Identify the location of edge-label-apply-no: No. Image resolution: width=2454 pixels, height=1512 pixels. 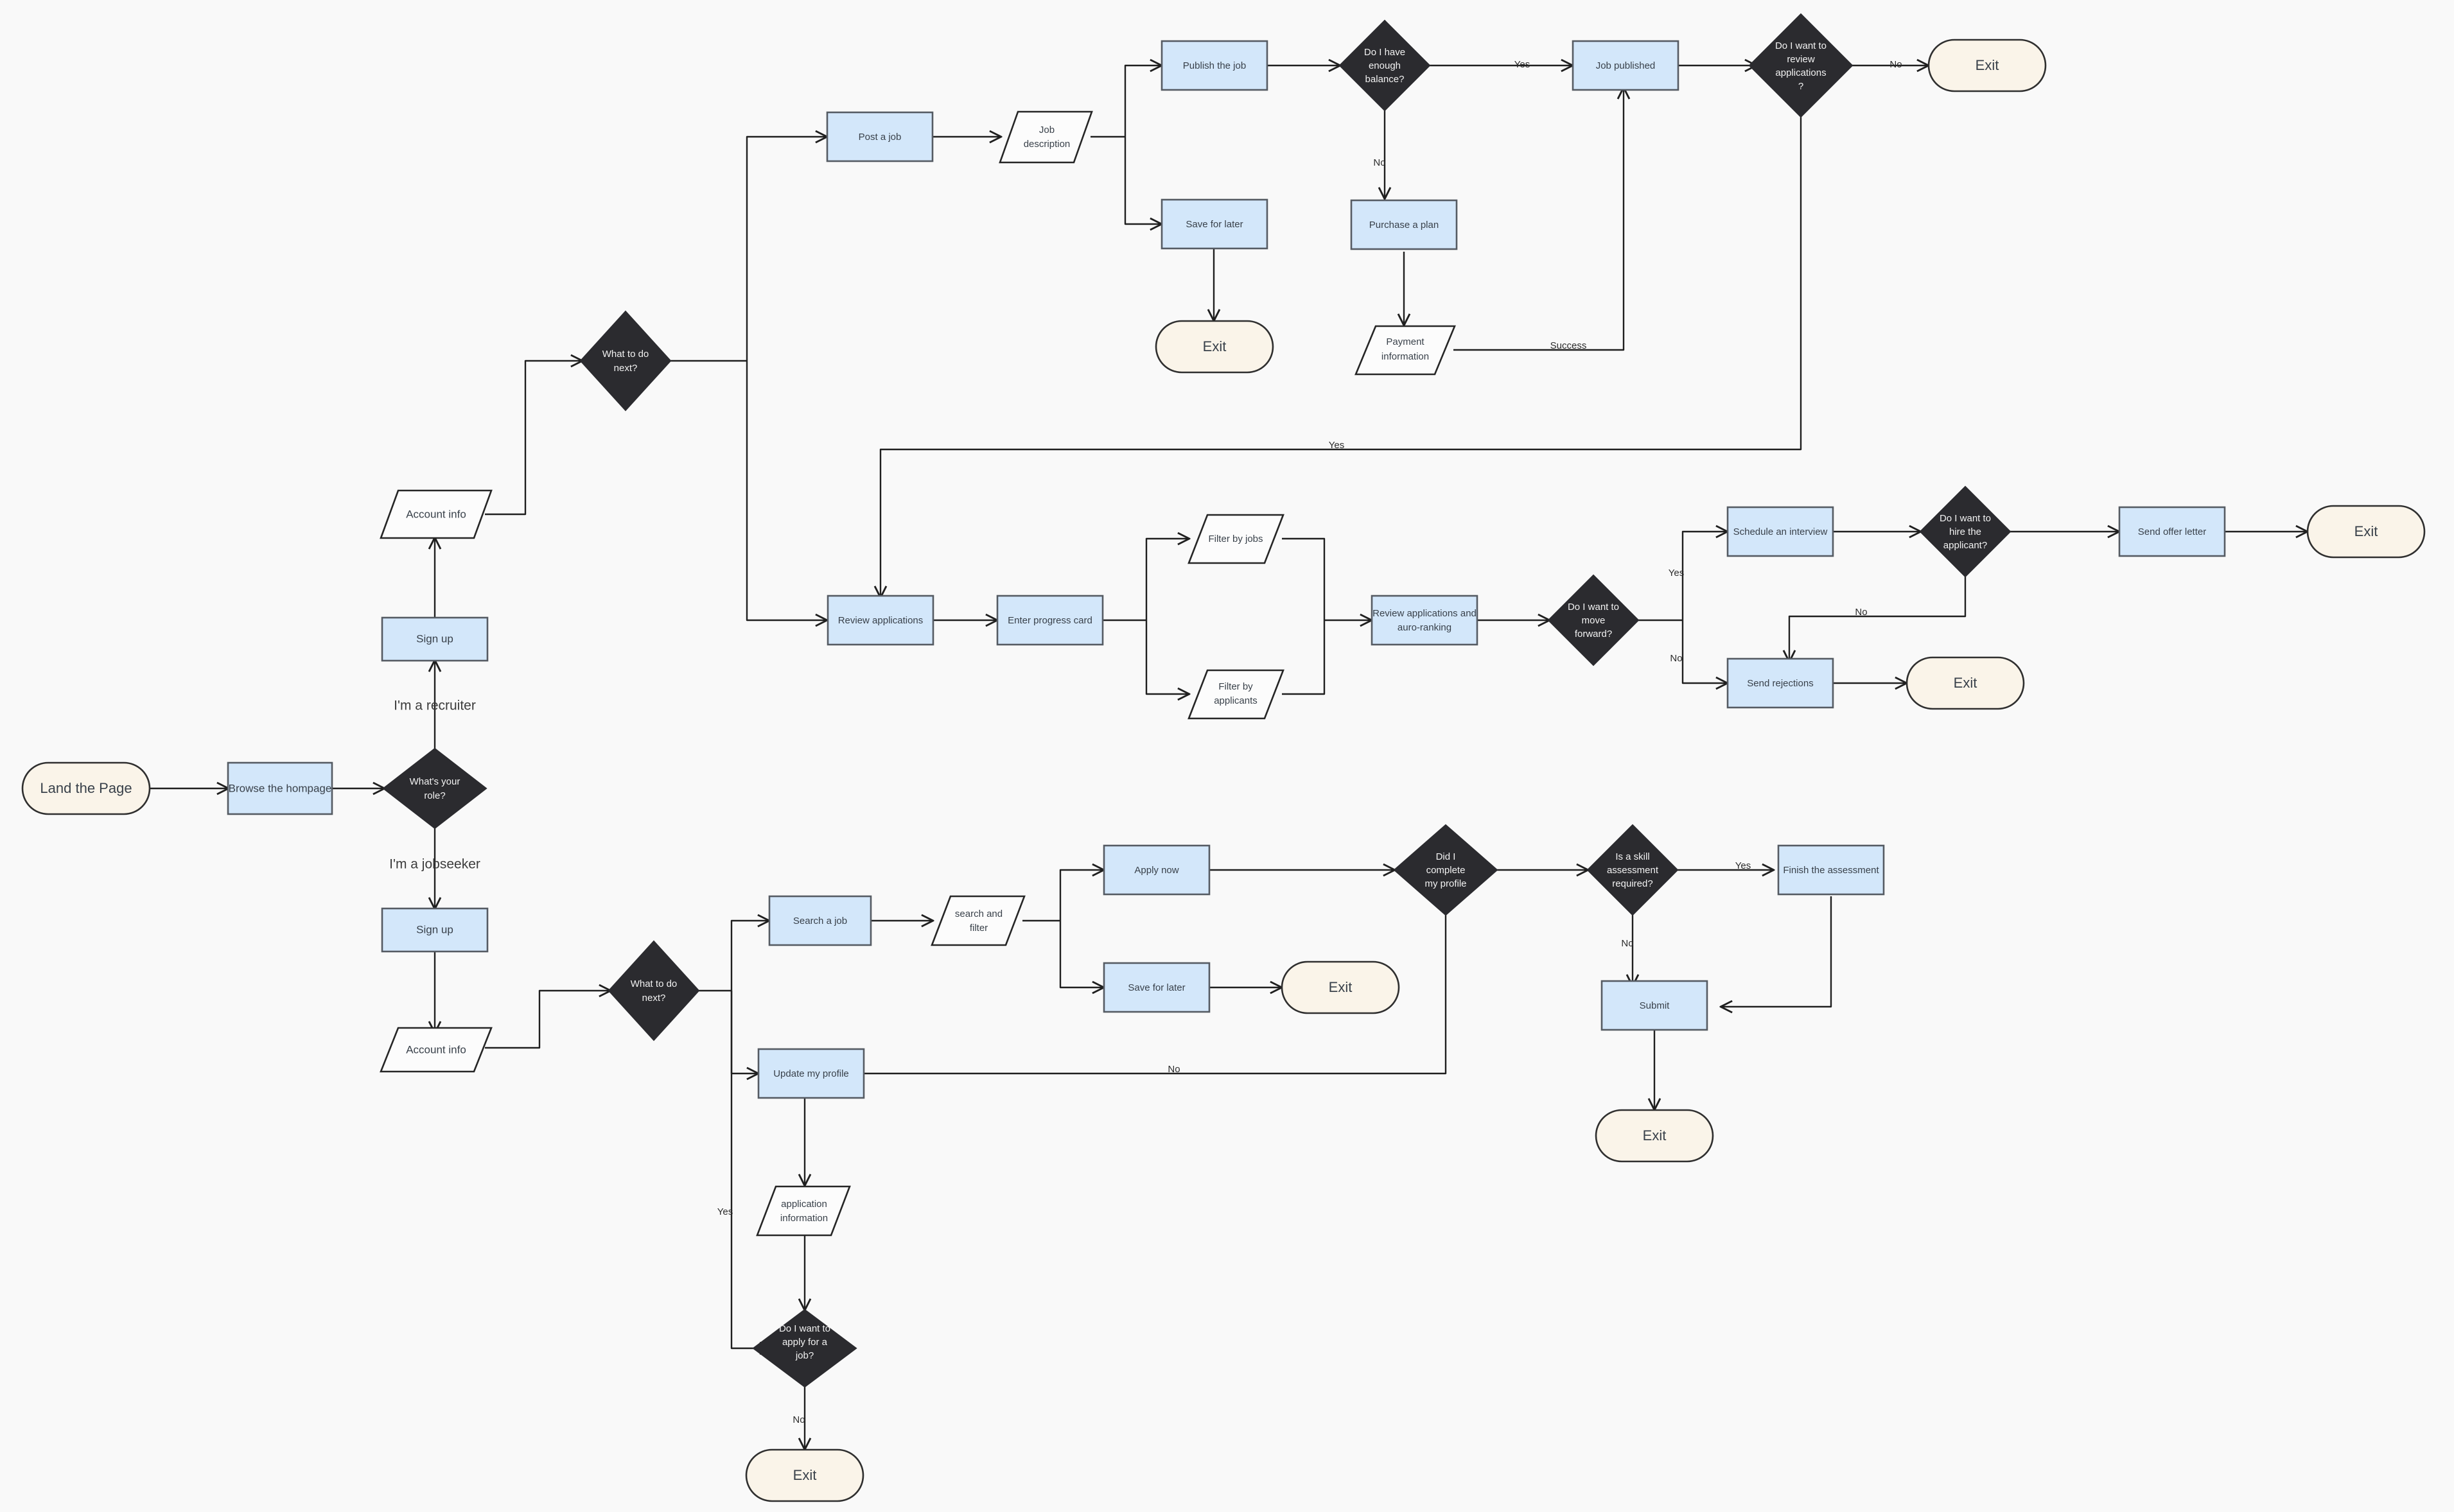
(799, 1419).